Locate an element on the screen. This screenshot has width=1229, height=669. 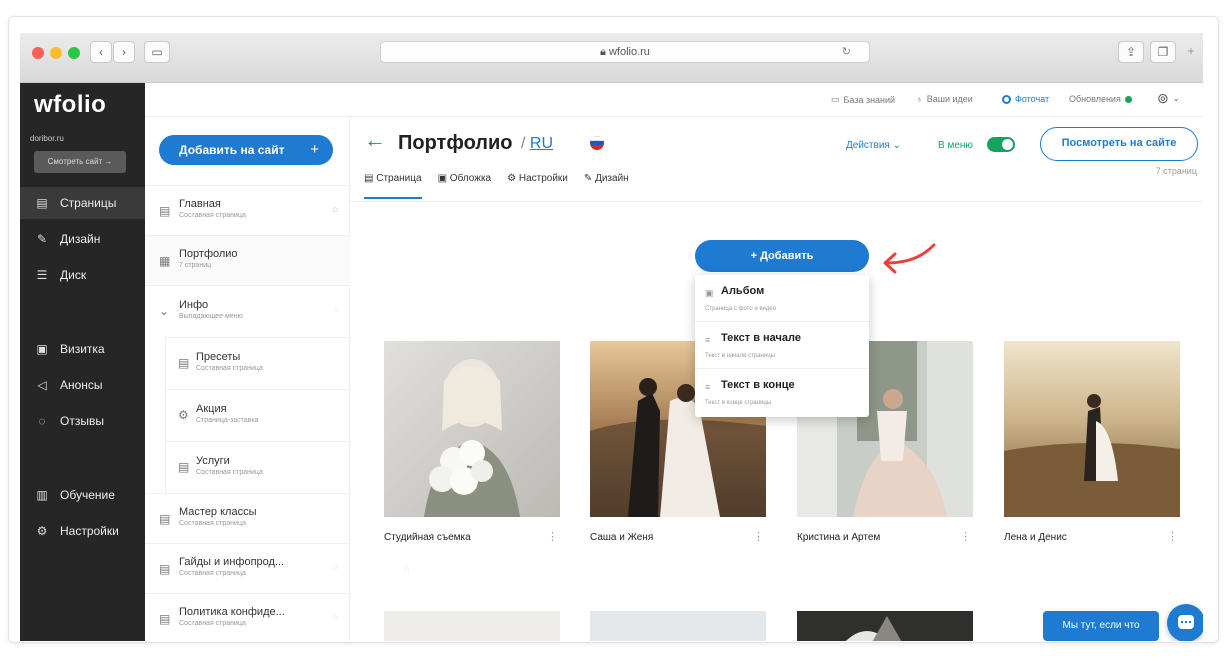
view-site-button: Смотреть сайт → is located at coordinates (80, 162).